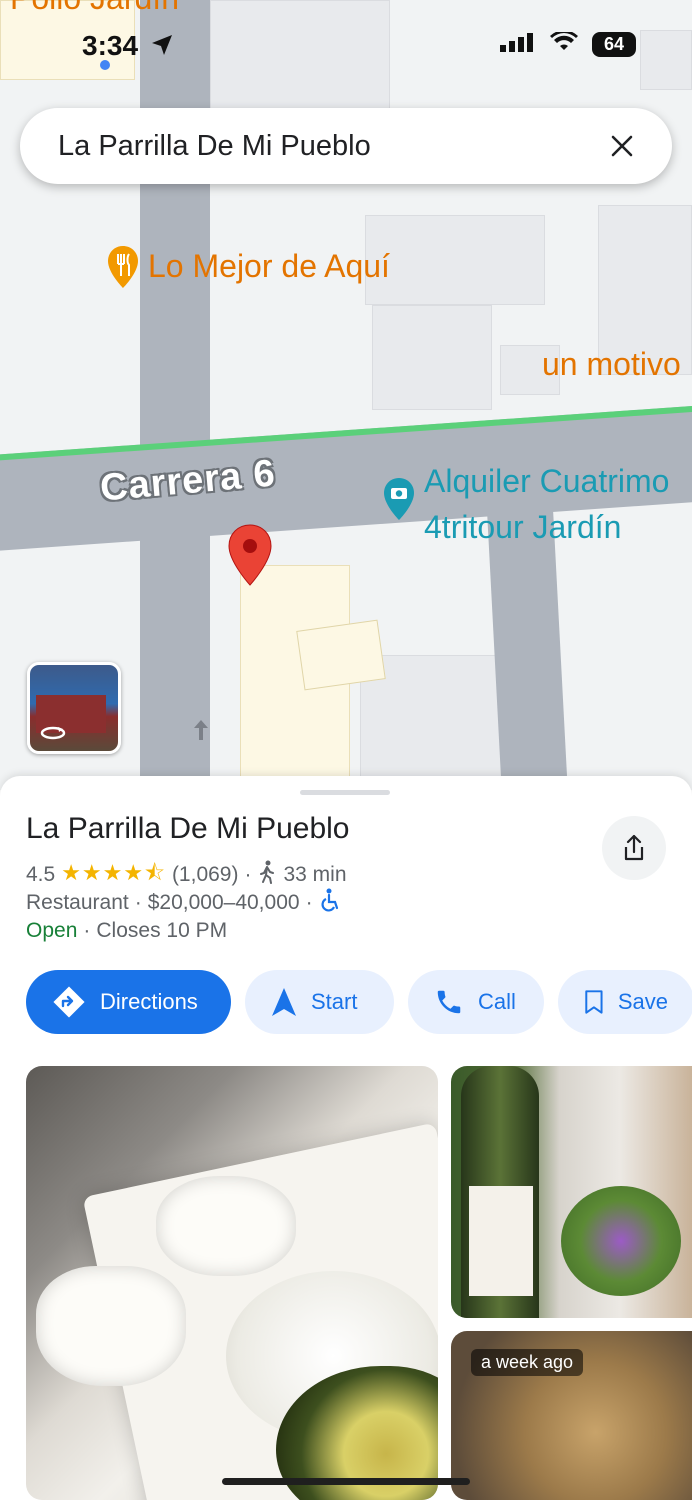 Image resolution: width=692 pixels, height=1500 pixels. What do you see at coordinates (188, 828) in the screenshot?
I see `place-title: La Parrilla De Mi Pueblo` at bounding box center [188, 828].